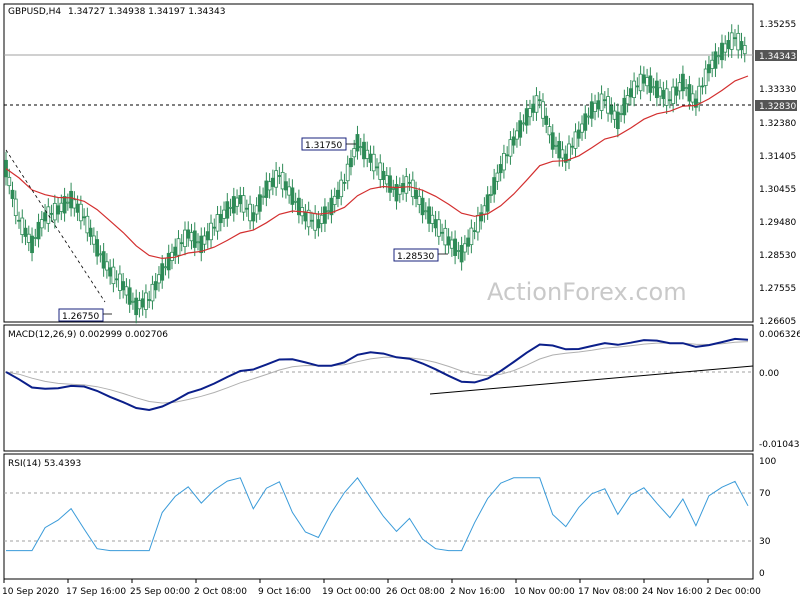  What do you see at coordinates (777, 25) in the screenshot?
I see `y-tick: 1.35255` at bounding box center [777, 25].